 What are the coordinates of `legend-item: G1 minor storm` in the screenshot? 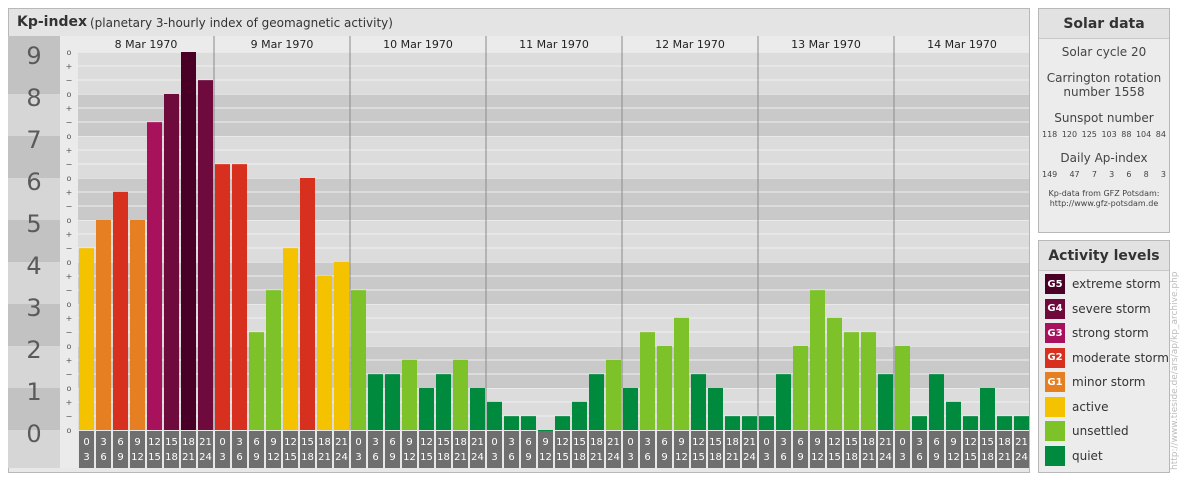 It's located at (1095, 382).